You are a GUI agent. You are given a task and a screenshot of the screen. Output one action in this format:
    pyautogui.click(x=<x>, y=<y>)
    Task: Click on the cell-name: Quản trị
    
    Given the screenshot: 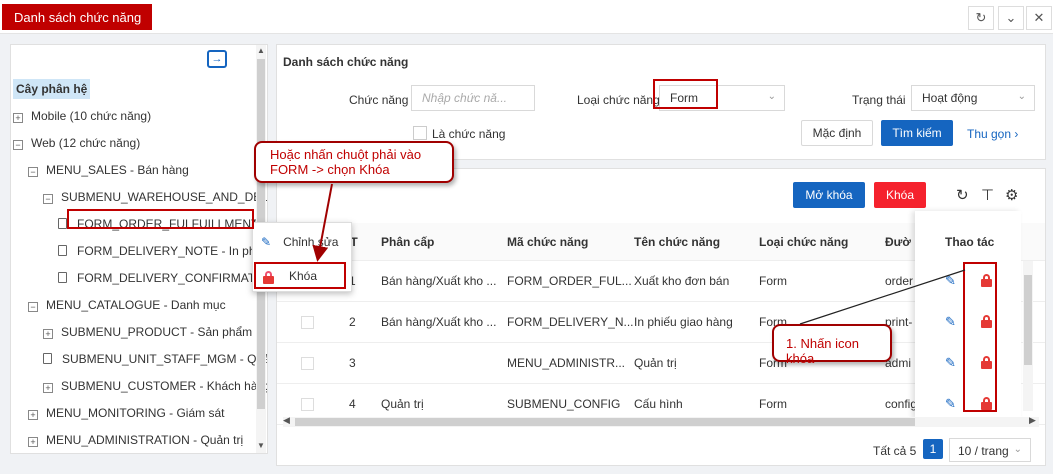 What is the action you would take?
    pyautogui.click(x=655, y=363)
    